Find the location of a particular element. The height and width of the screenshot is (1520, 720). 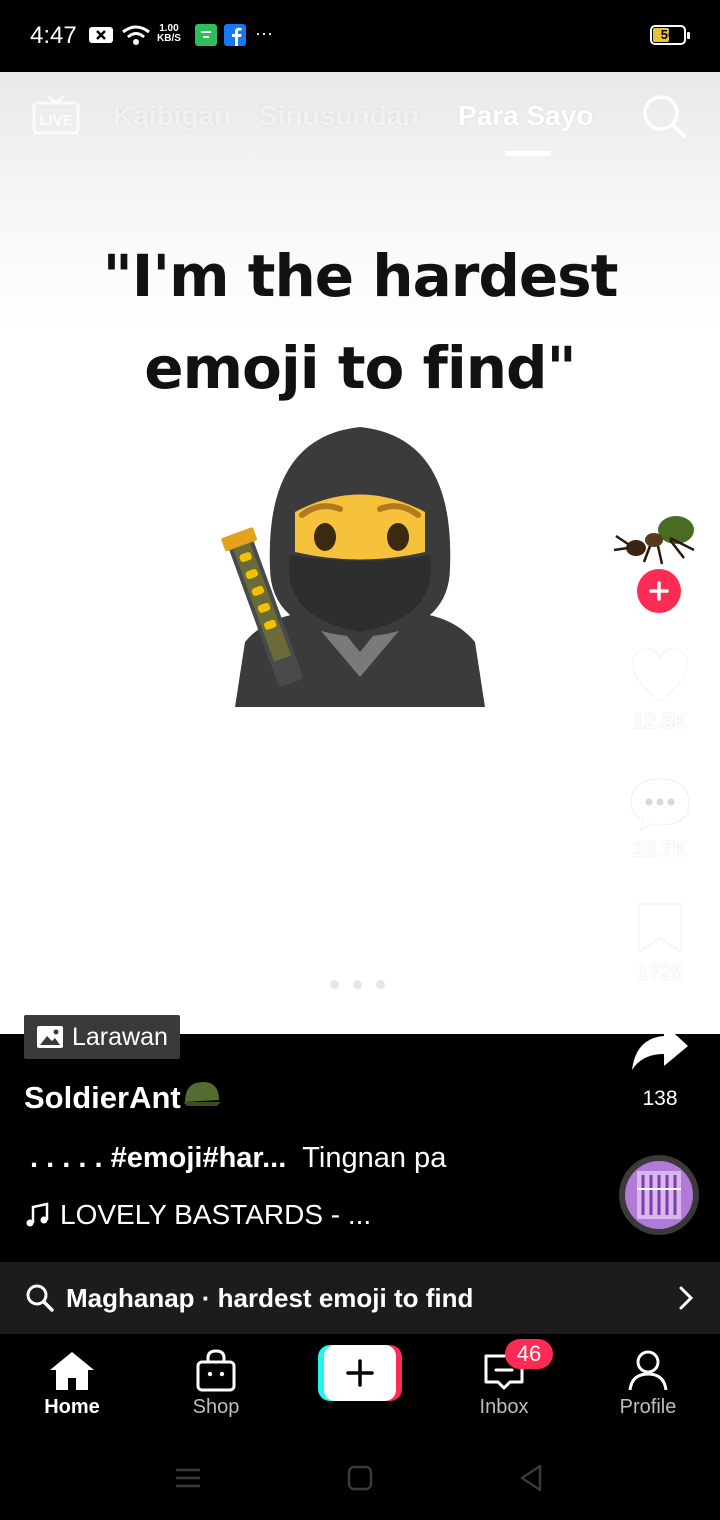

nav-profile-label: Profile is located at coordinates (648, 1407).